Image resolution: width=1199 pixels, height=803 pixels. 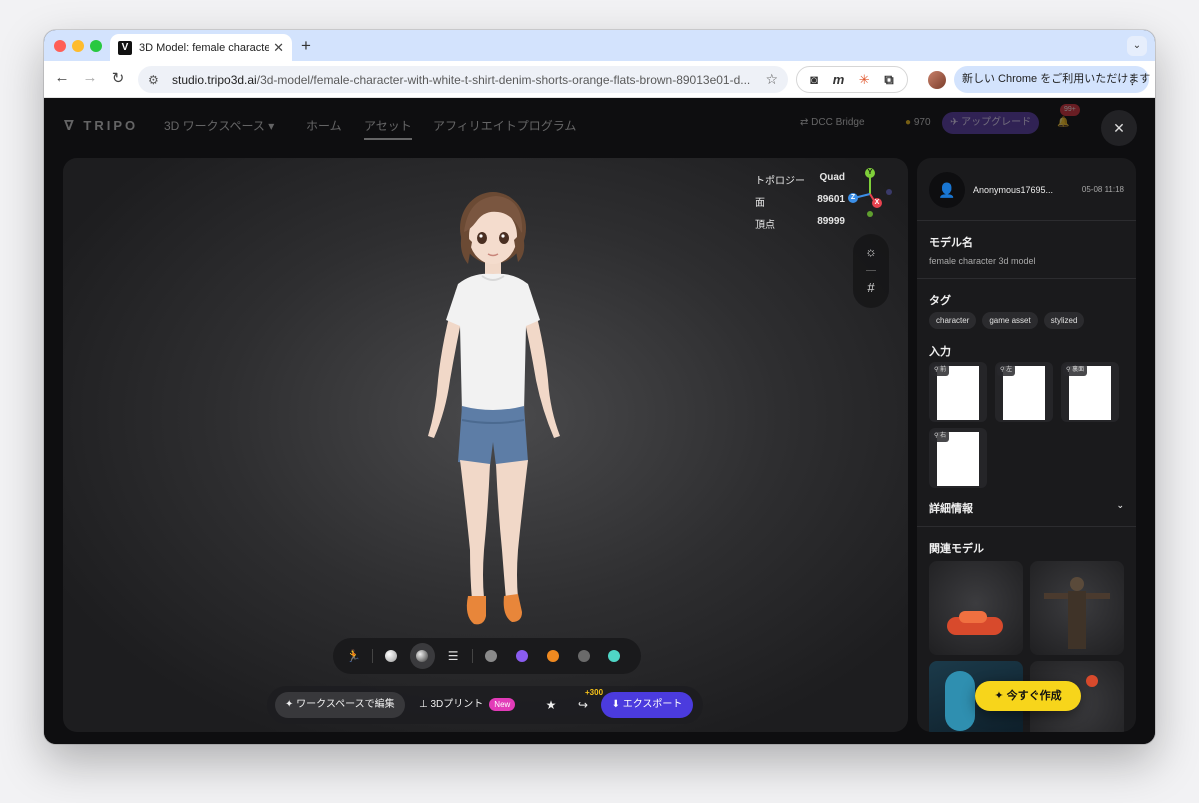 I want to click on star-icon: ★, so click(x=551, y=705).